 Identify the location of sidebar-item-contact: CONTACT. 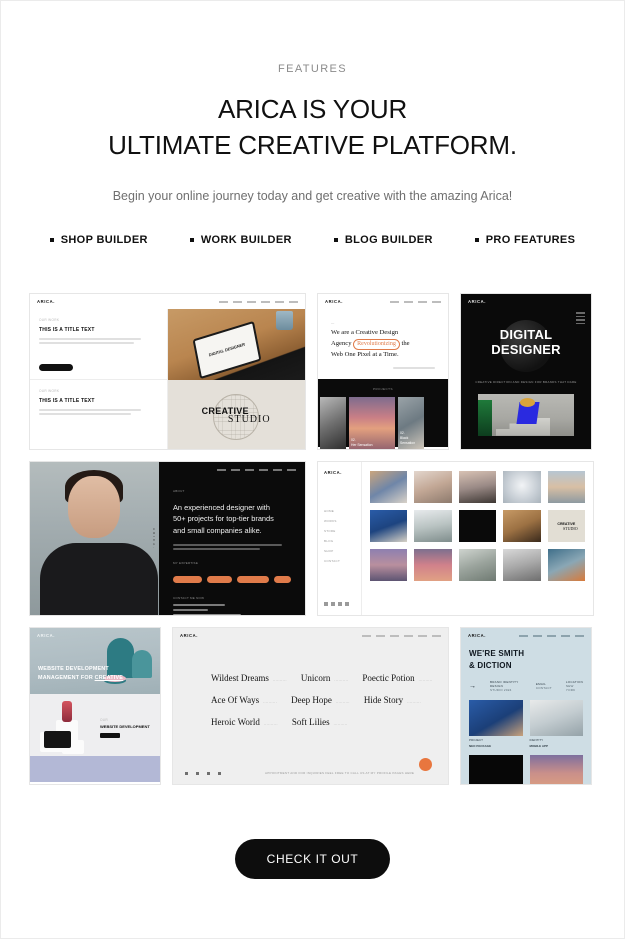
(339, 561).